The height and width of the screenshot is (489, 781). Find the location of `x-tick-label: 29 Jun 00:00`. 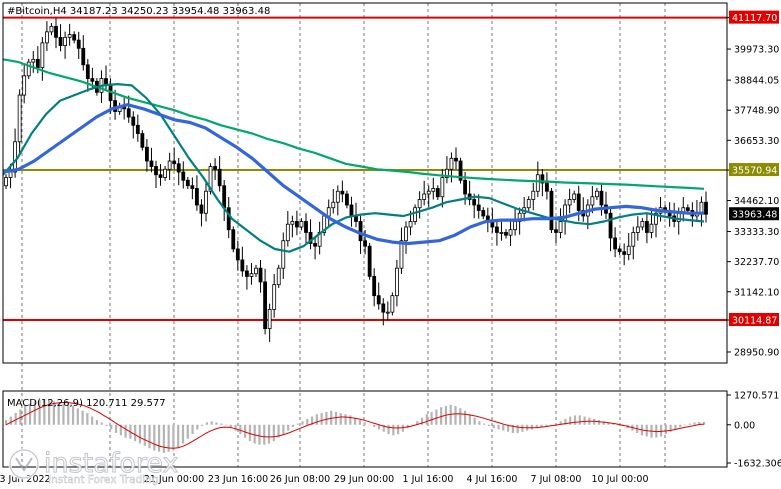

x-tick-label: 29 Jun 00:00 is located at coordinates (364, 479).